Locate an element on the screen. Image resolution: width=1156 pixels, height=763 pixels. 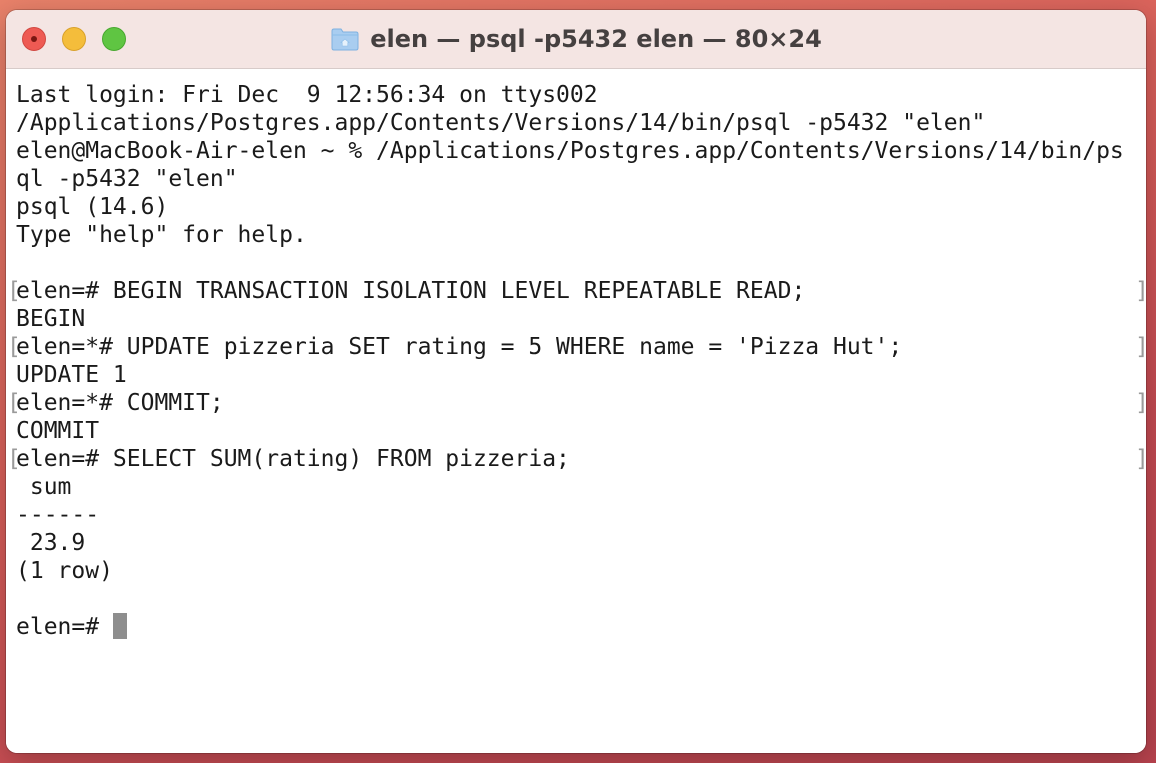
terminal-line: Type "help" for help. is located at coordinates (161, 235).